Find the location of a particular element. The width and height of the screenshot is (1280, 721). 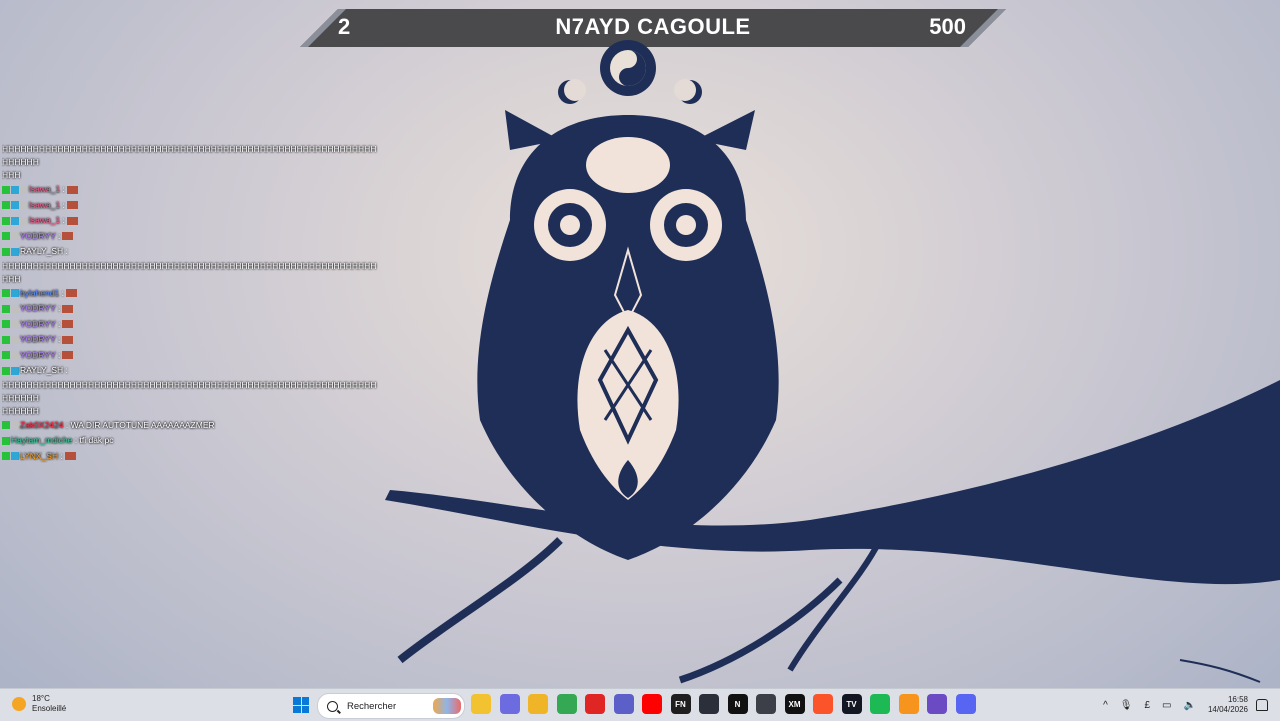

weather-description: Ensoleillé is located at coordinates (49, 708).